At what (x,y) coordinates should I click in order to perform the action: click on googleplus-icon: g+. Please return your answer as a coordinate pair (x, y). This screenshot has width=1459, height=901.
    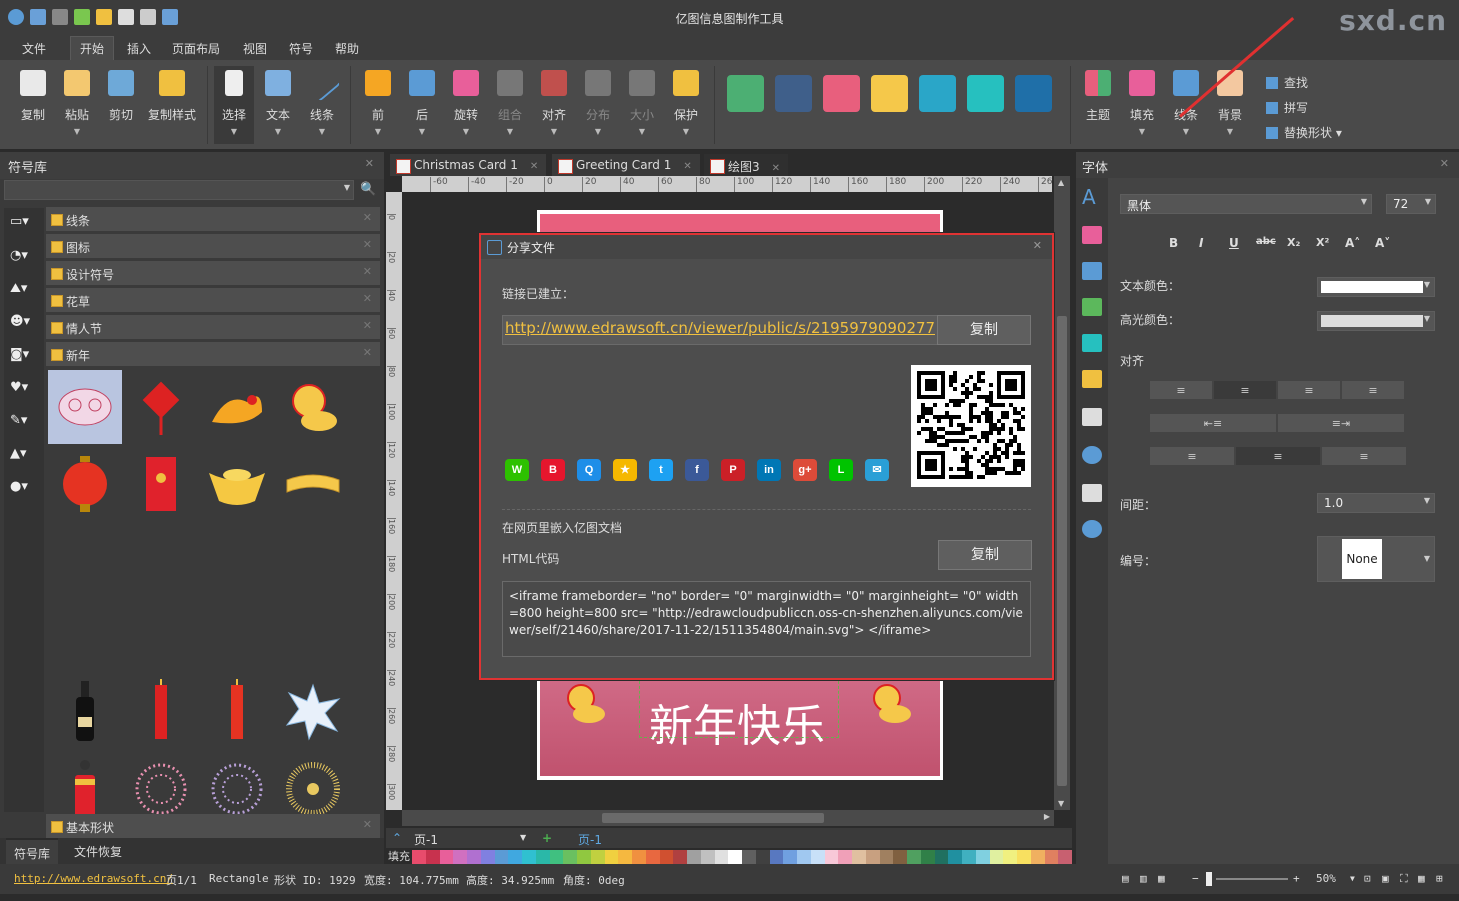
    Looking at the image, I should click on (805, 470).